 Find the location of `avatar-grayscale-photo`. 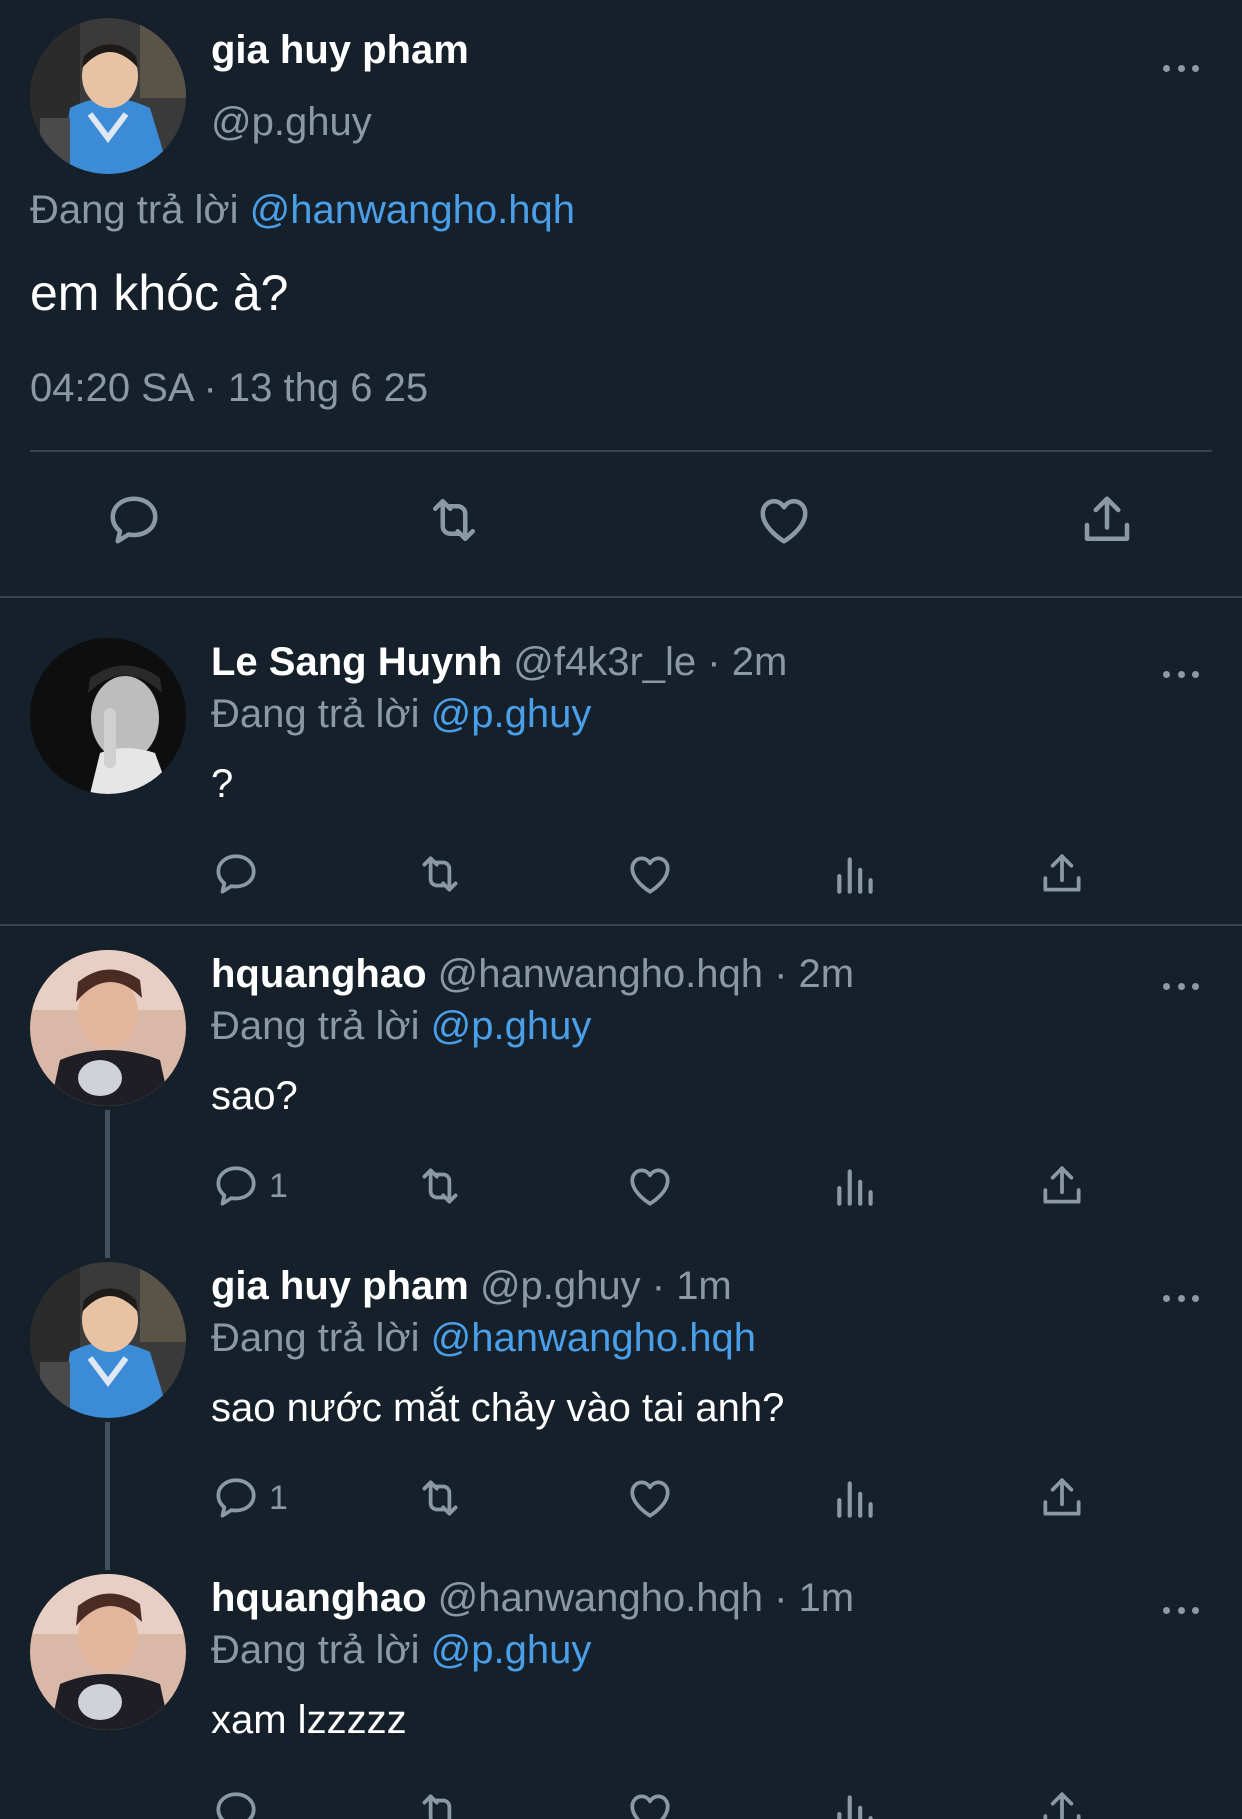

avatar-grayscale-photo is located at coordinates (108, 716).